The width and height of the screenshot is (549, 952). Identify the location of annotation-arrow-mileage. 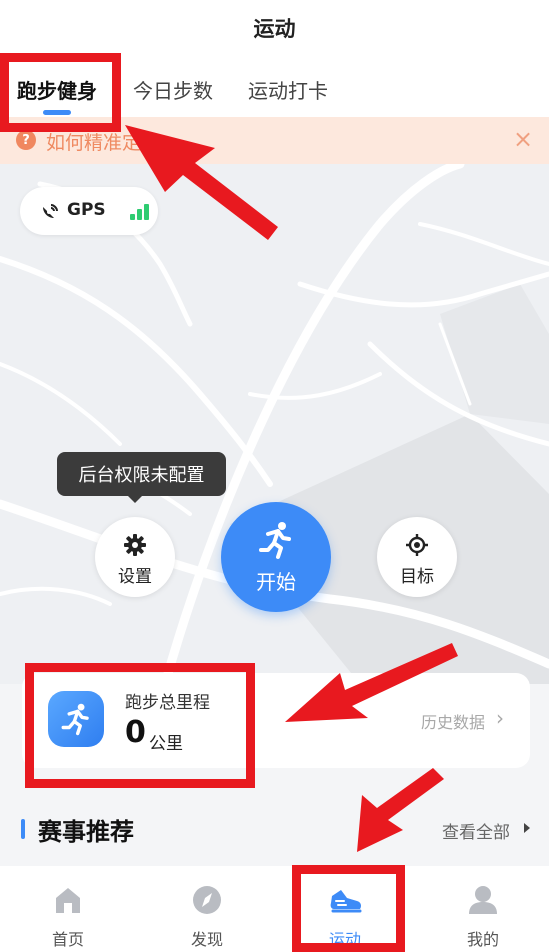
(371, 682).